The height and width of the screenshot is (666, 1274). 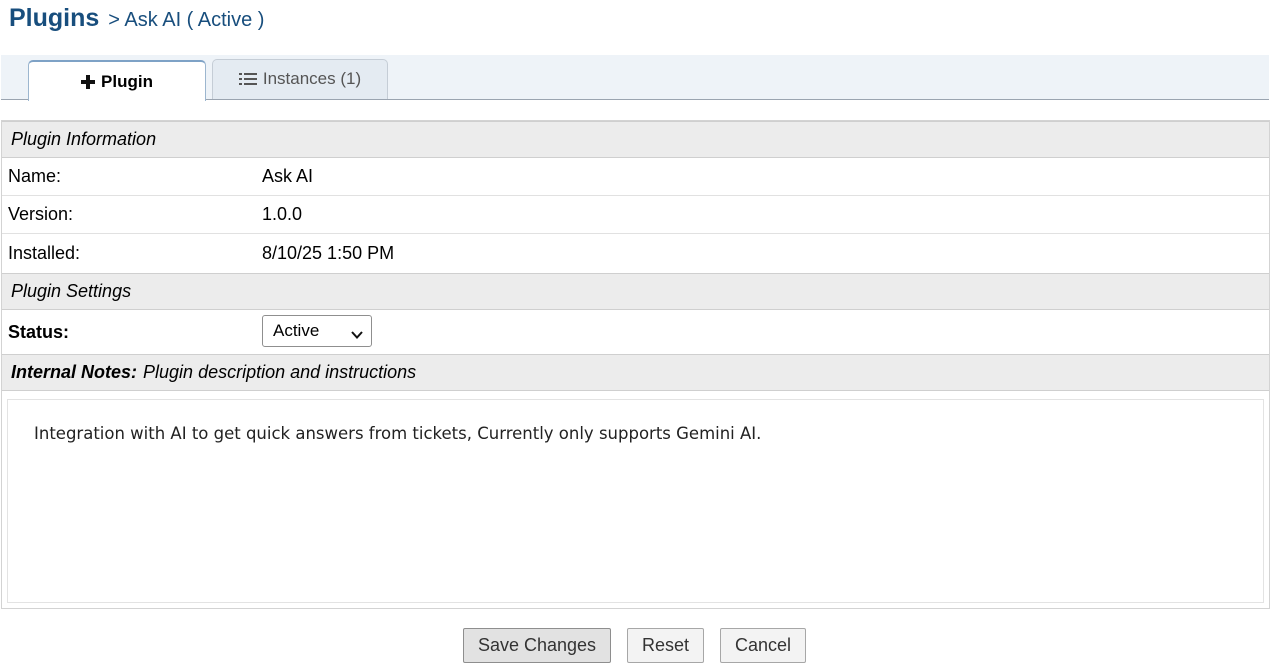 What do you see at coordinates (635, 78) in the screenshot?
I see `tab-bar: Plugin Instances (1)` at bounding box center [635, 78].